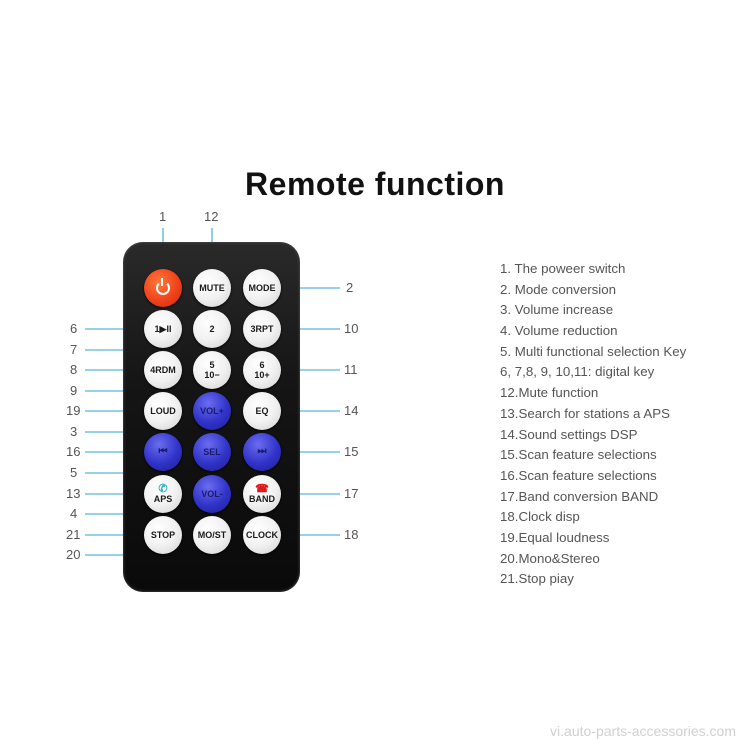 The image size is (750, 750). I want to click on callout-8: 8, so click(74, 369).